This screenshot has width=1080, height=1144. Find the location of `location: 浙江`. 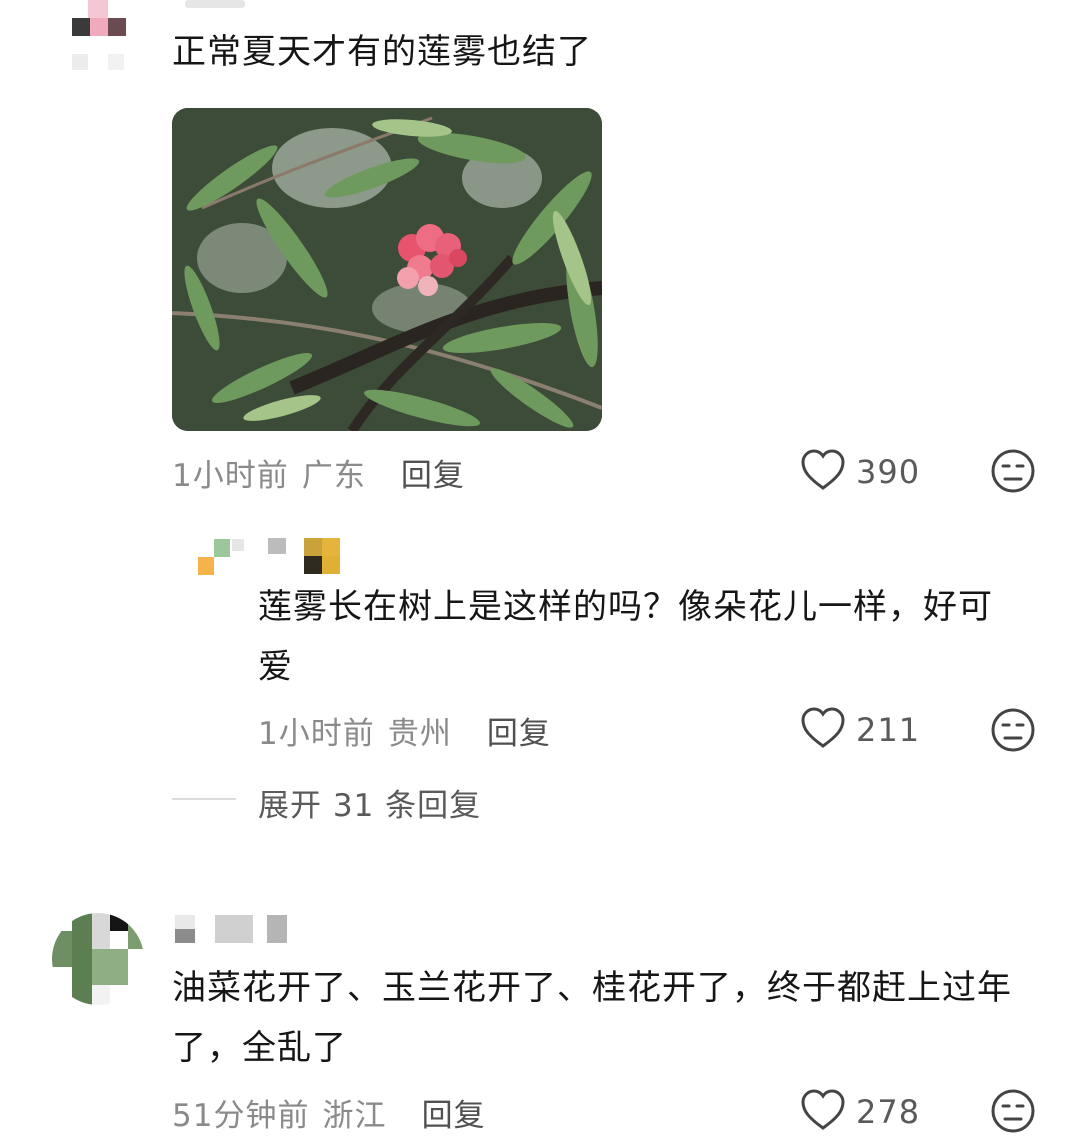

location: 浙江 is located at coordinates (354, 1116).